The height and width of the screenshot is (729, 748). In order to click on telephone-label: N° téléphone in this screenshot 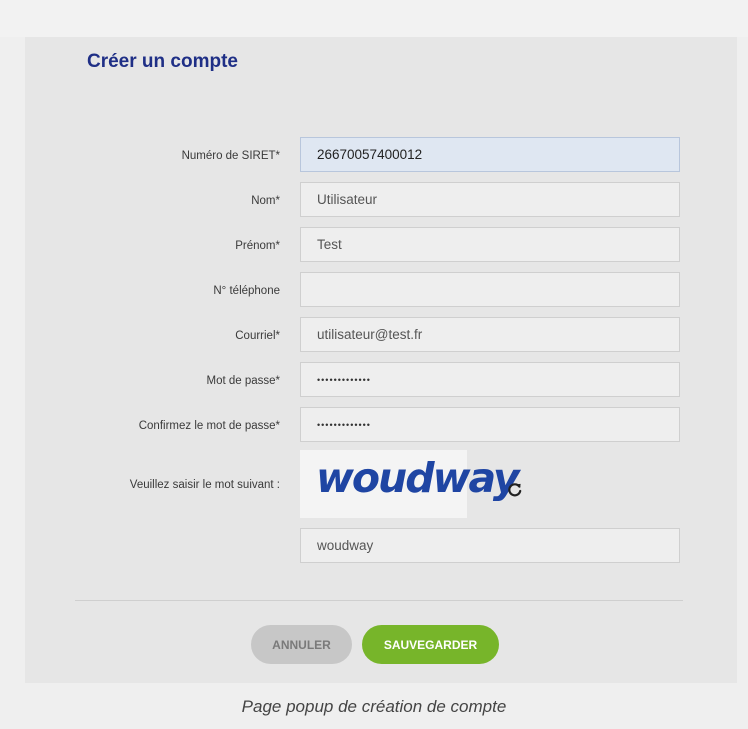, I will do `click(246, 291)`.